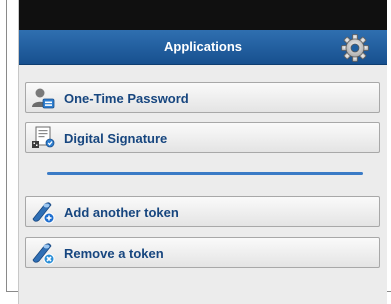 The width and height of the screenshot is (391, 304). I want to click on digital-signature-button: Digital Signature, so click(202, 137).